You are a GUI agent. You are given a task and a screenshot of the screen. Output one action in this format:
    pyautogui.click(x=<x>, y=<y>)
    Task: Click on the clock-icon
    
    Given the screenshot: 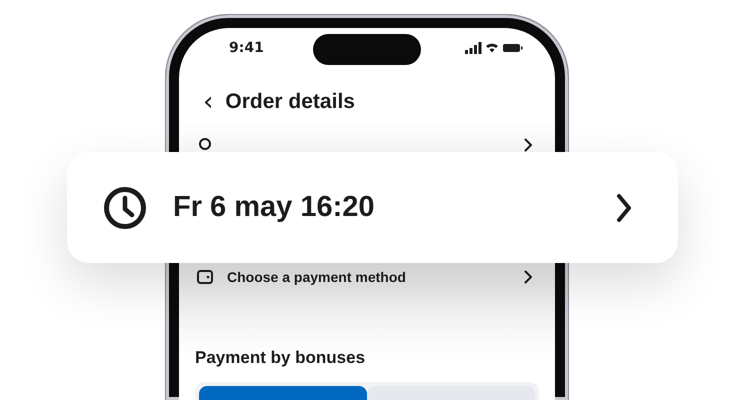 What is the action you would take?
    pyautogui.click(x=125, y=208)
    